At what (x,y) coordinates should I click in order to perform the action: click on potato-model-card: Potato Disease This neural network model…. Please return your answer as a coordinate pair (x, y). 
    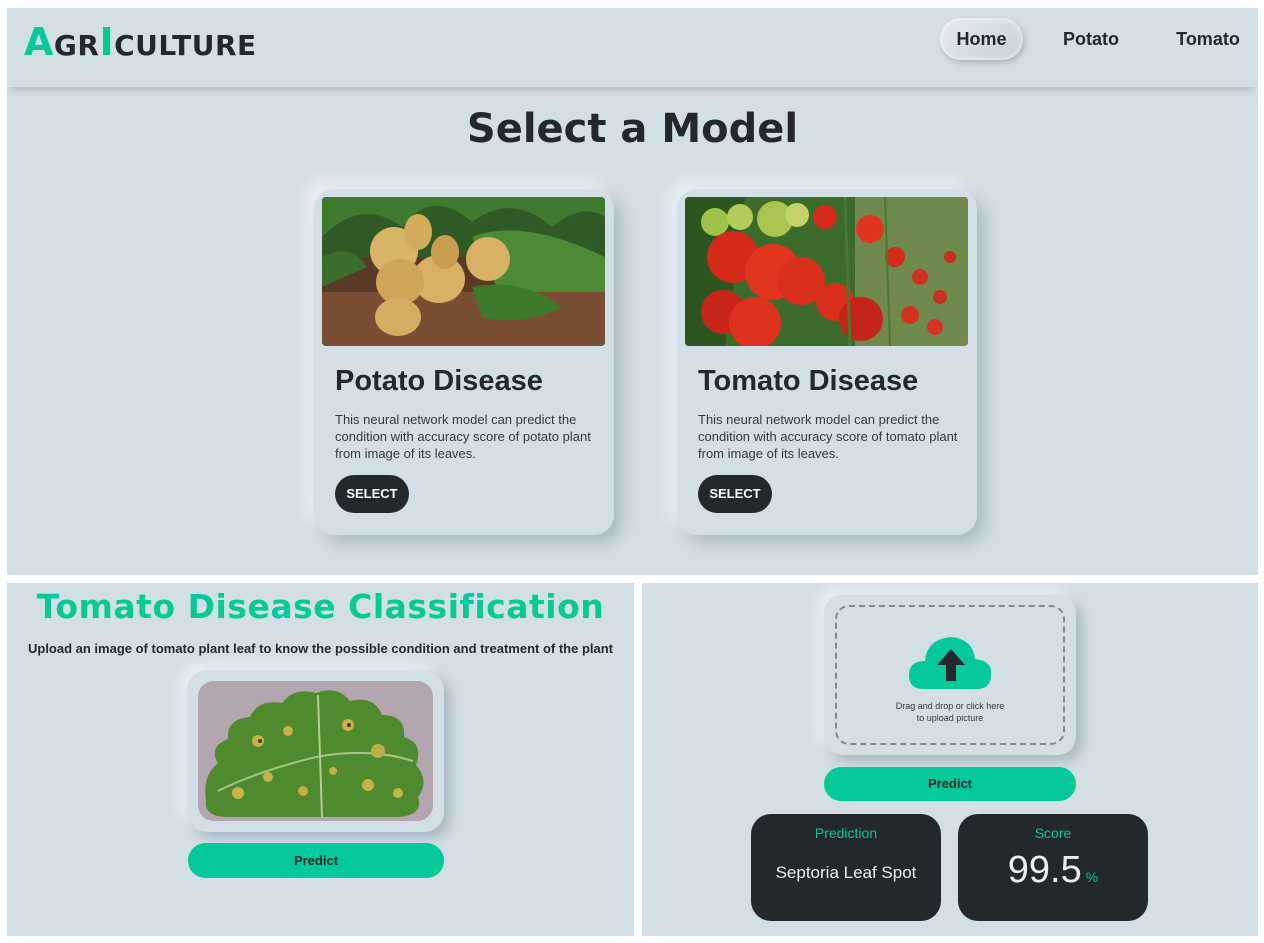
    Looking at the image, I should click on (464, 362).